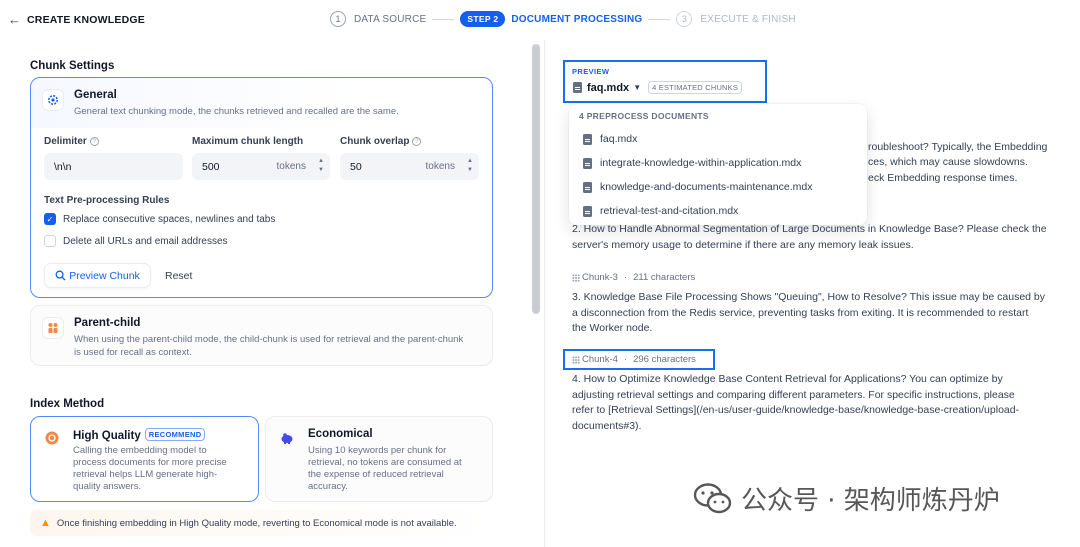  What do you see at coordinates (340, 434) in the screenshot?
I see `economical-title: Economical` at bounding box center [340, 434].